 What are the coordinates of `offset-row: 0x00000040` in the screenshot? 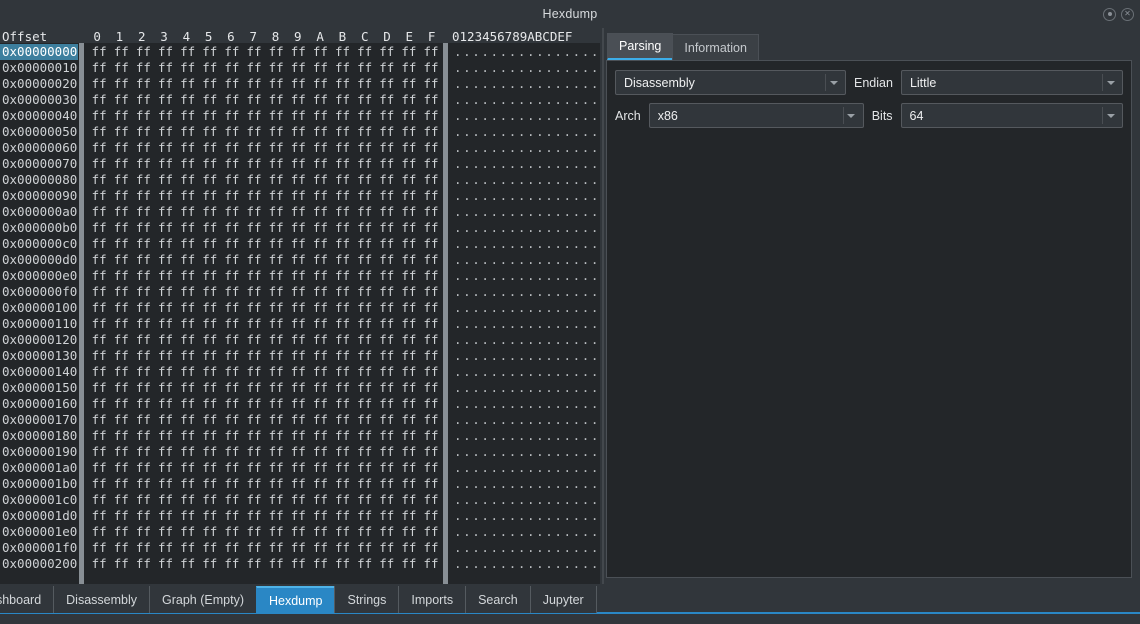 It's located at (39, 116).